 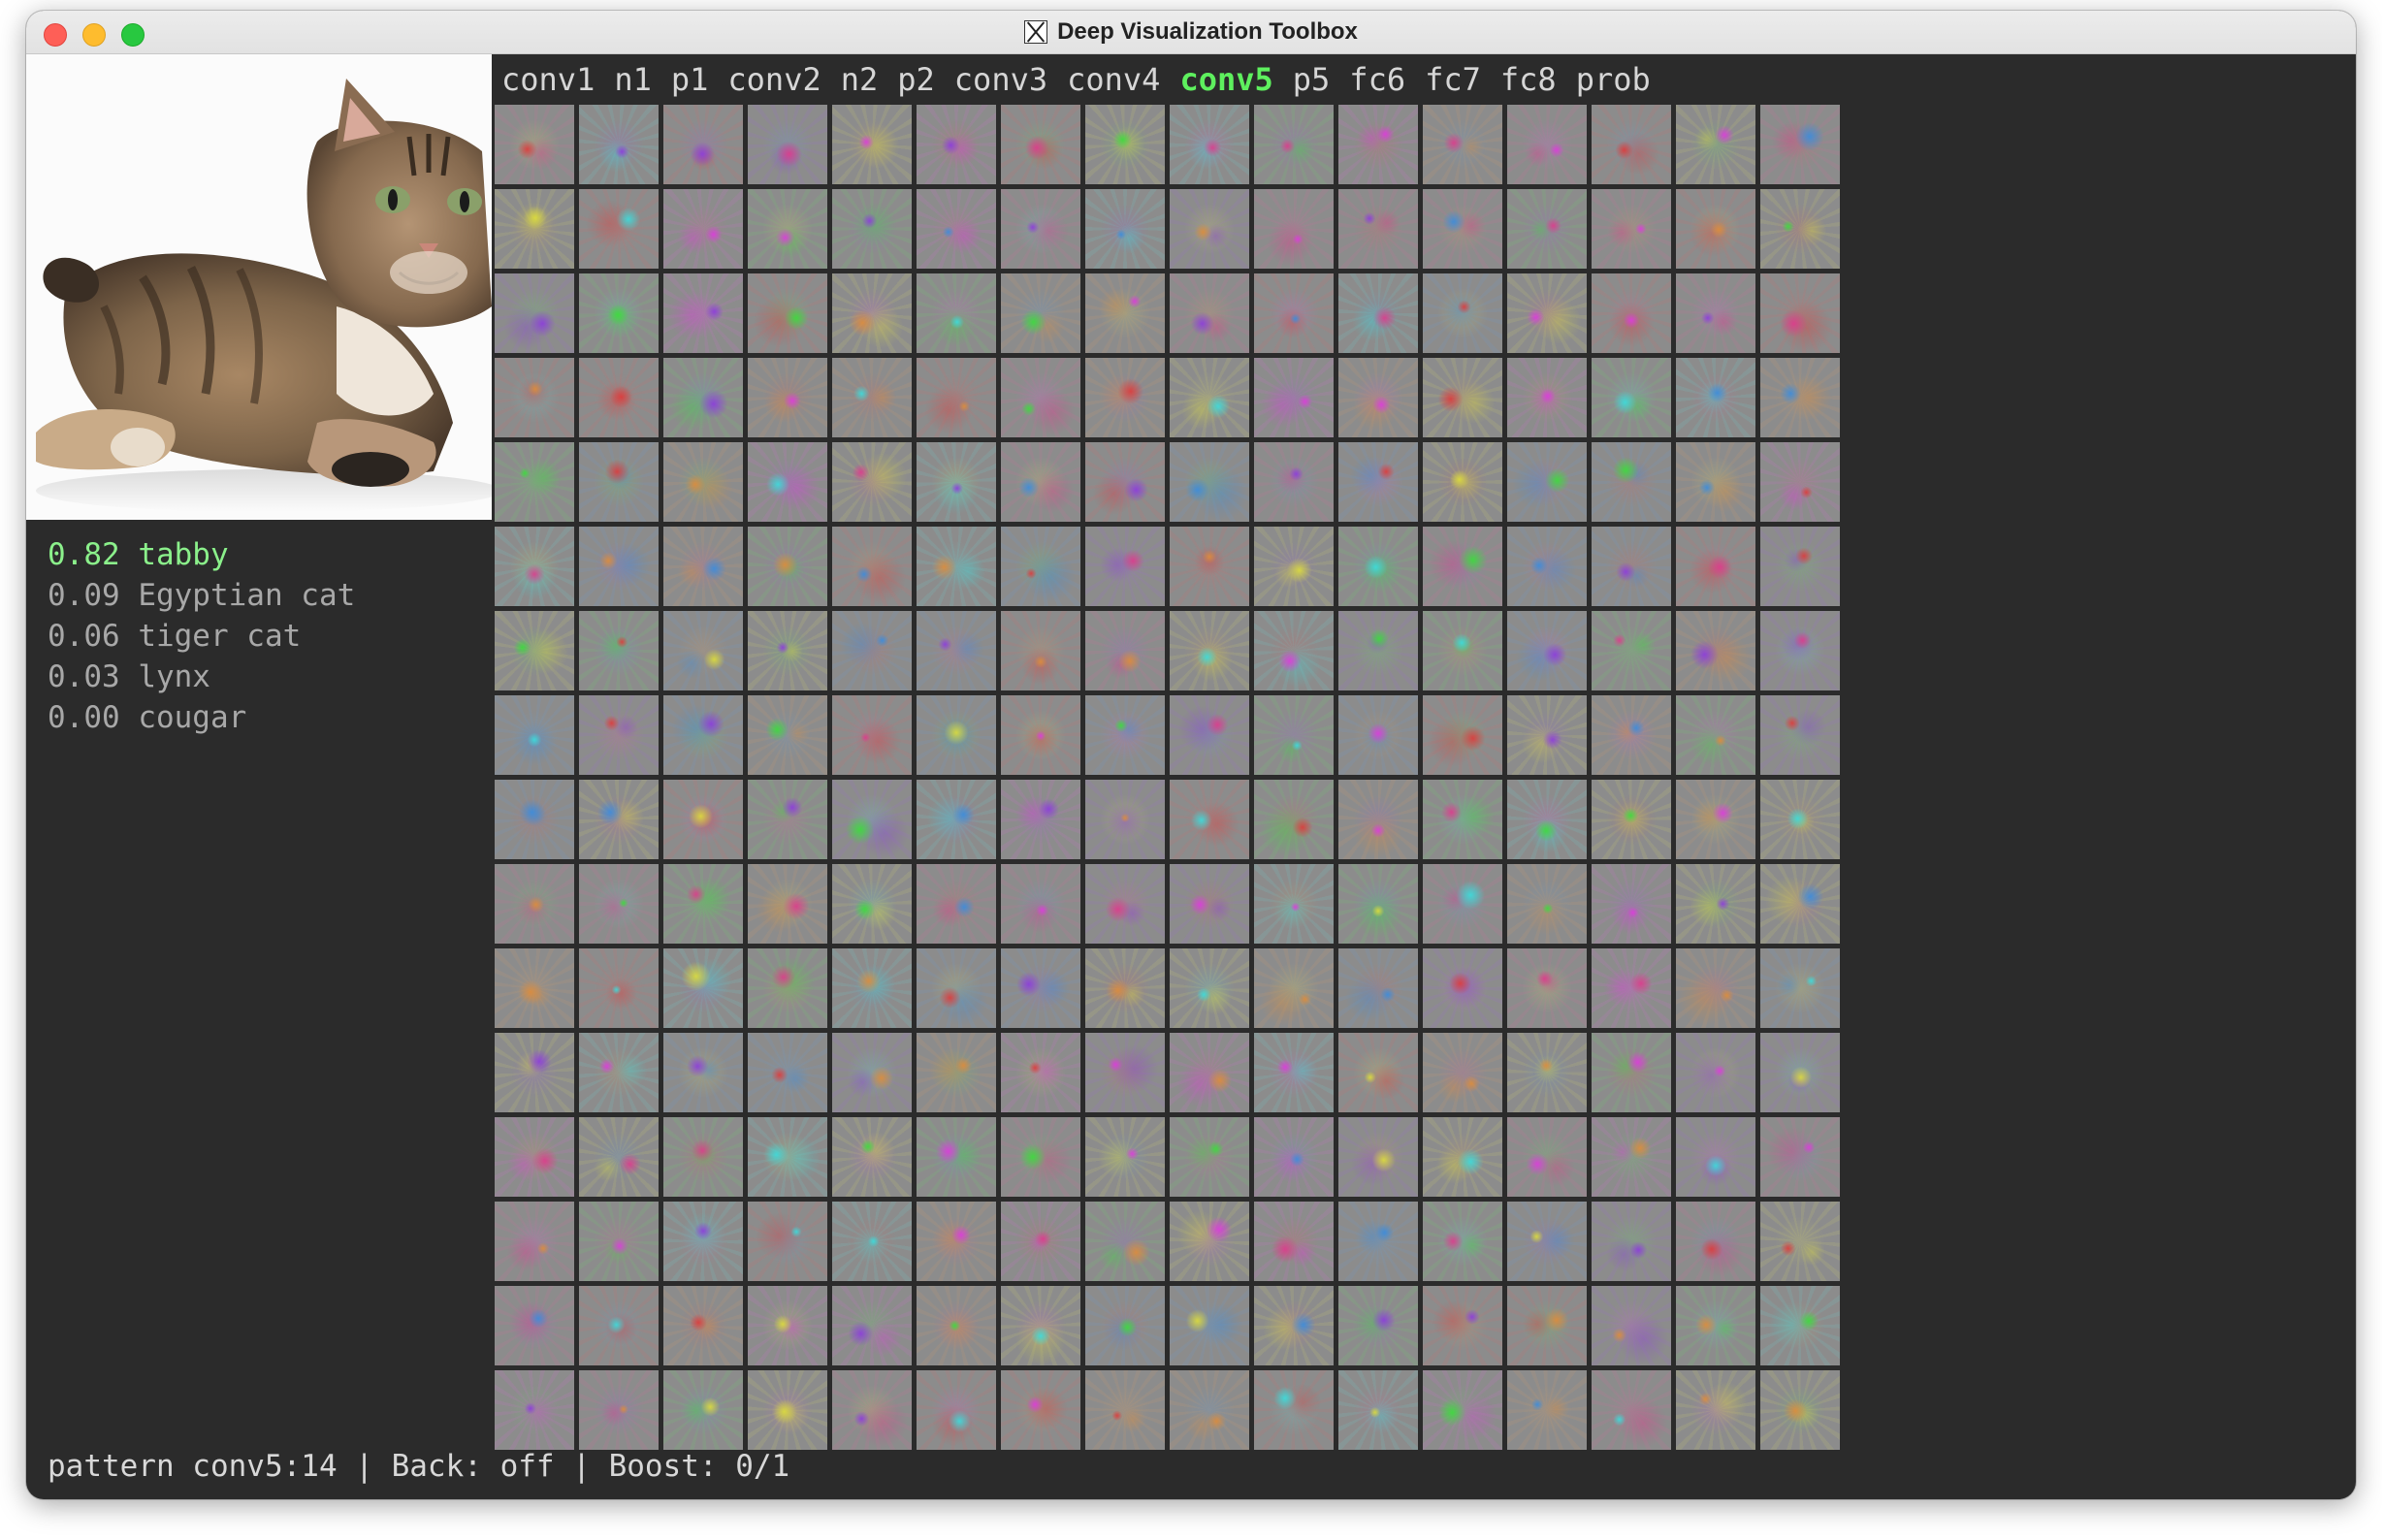 What do you see at coordinates (860, 79) in the screenshot?
I see `layer-tab-n2: n2` at bounding box center [860, 79].